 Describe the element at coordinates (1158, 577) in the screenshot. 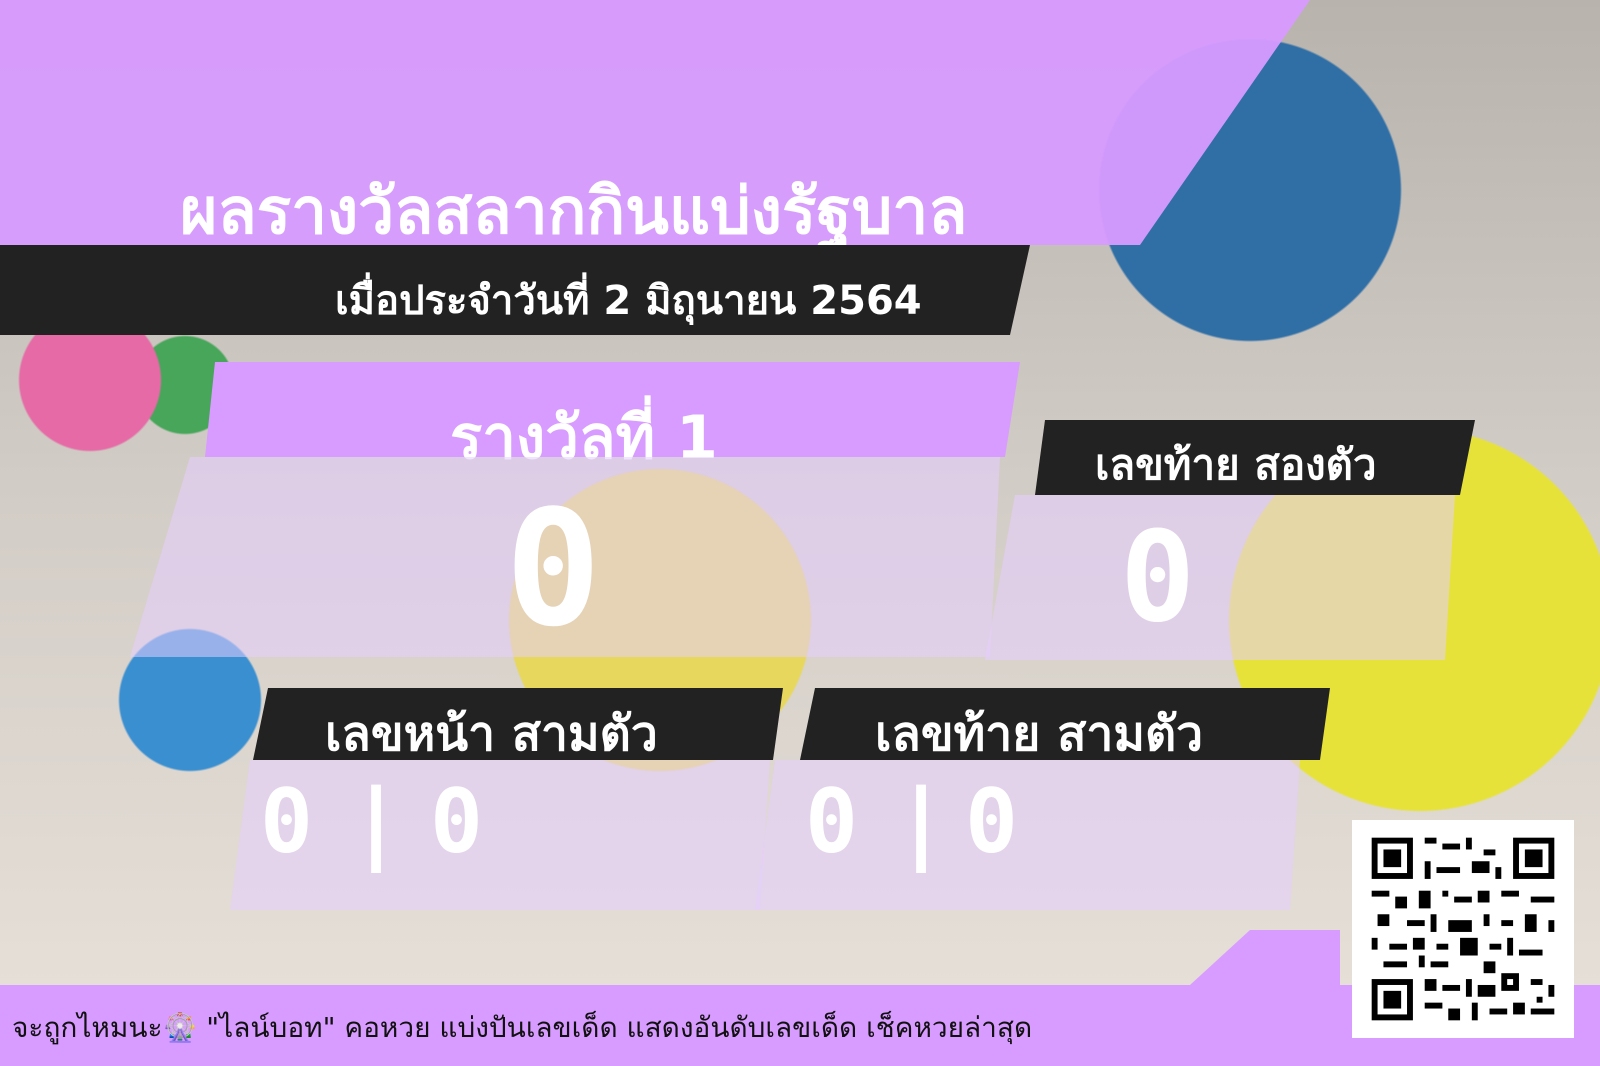

I see `last-two-value: 0` at that location.